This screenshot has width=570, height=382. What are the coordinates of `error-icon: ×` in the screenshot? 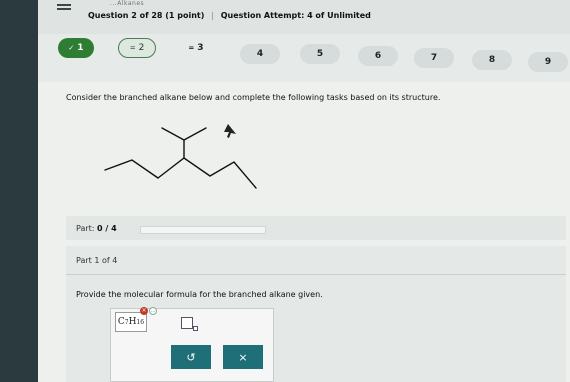 It's located at (144, 311).